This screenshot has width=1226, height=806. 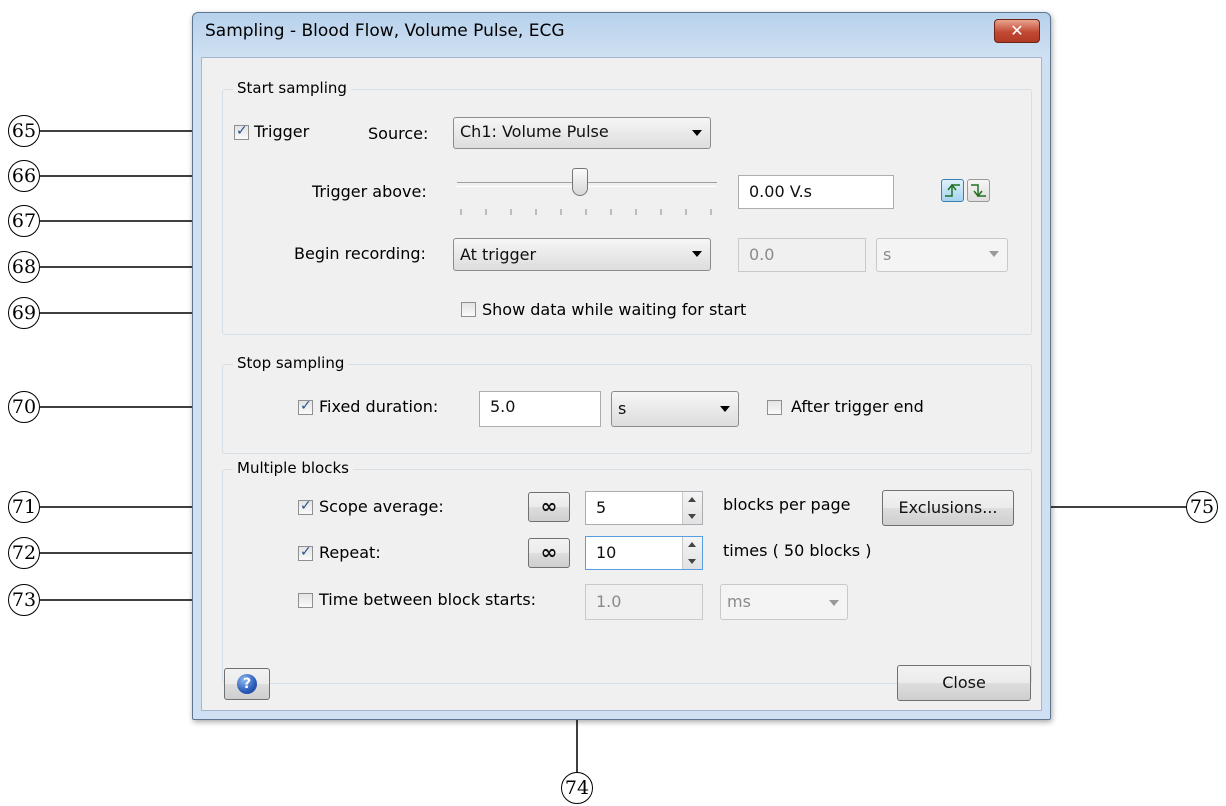 What do you see at coordinates (540, 409) in the screenshot?
I see `fixed-duration-input: 5.0` at bounding box center [540, 409].